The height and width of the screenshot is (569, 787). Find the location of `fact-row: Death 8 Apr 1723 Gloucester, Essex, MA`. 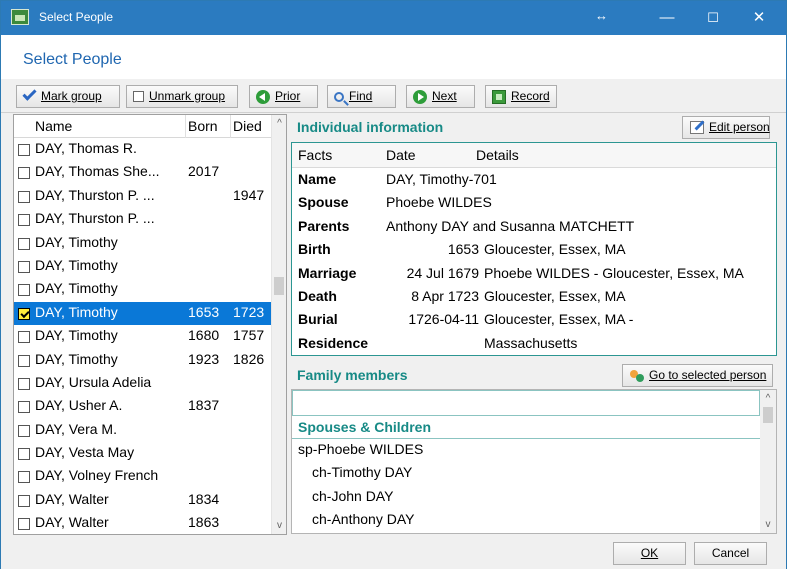

fact-row: Death 8 Apr 1723 Gloucester, Essex, MA is located at coordinates (534, 297).